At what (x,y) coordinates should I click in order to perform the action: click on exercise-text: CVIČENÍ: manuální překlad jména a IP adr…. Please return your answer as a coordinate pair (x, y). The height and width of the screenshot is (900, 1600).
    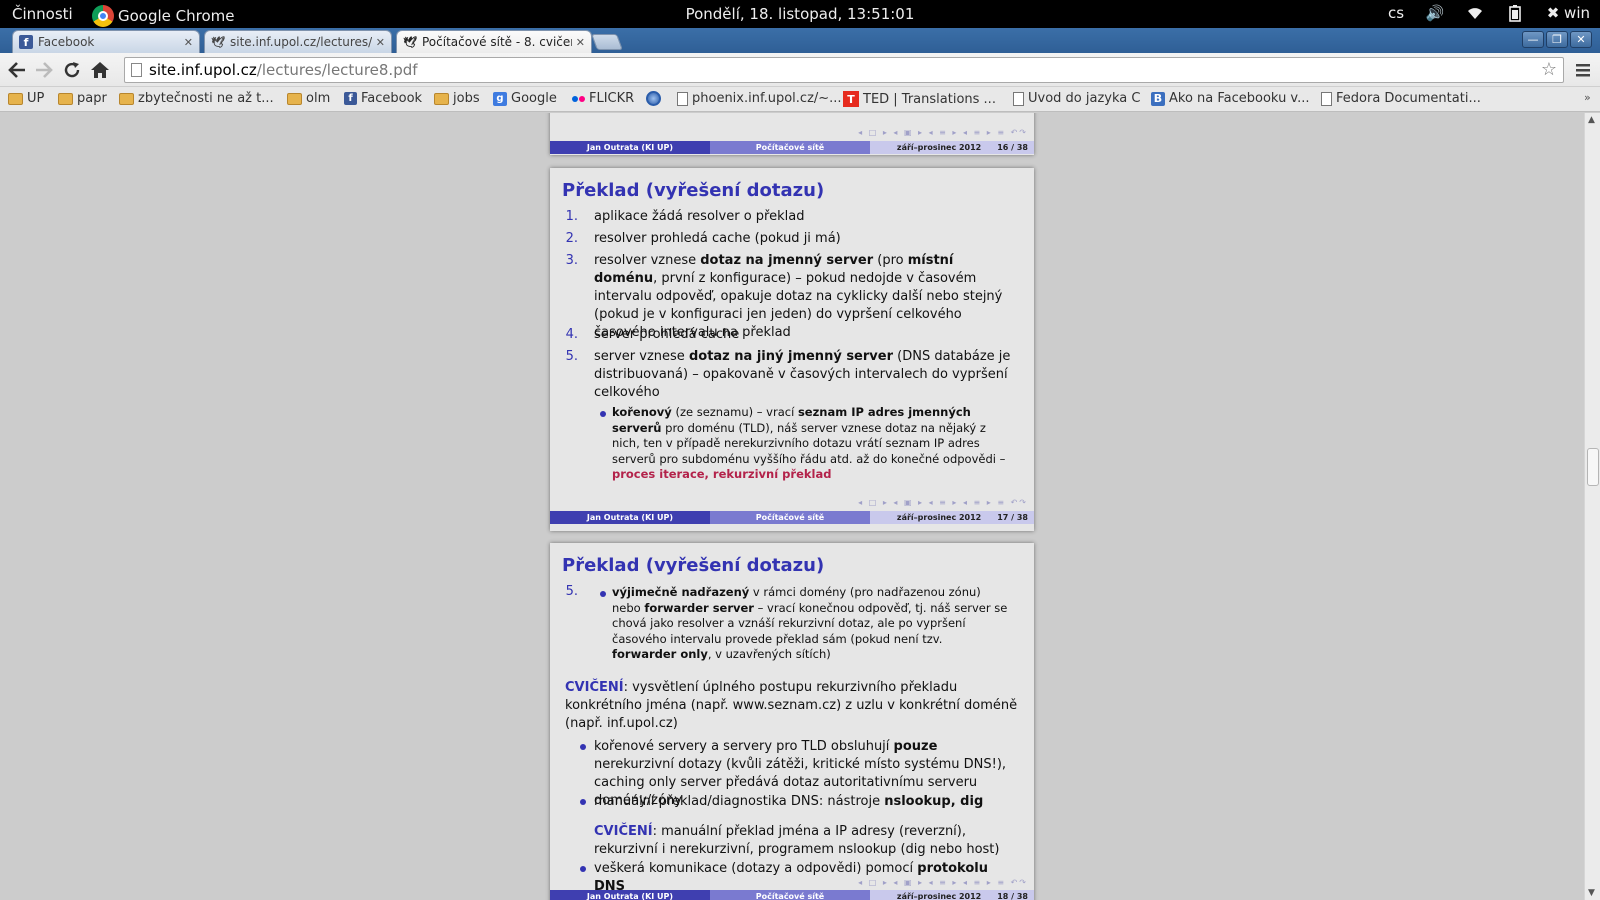
    Looking at the image, I should click on (797, 840).